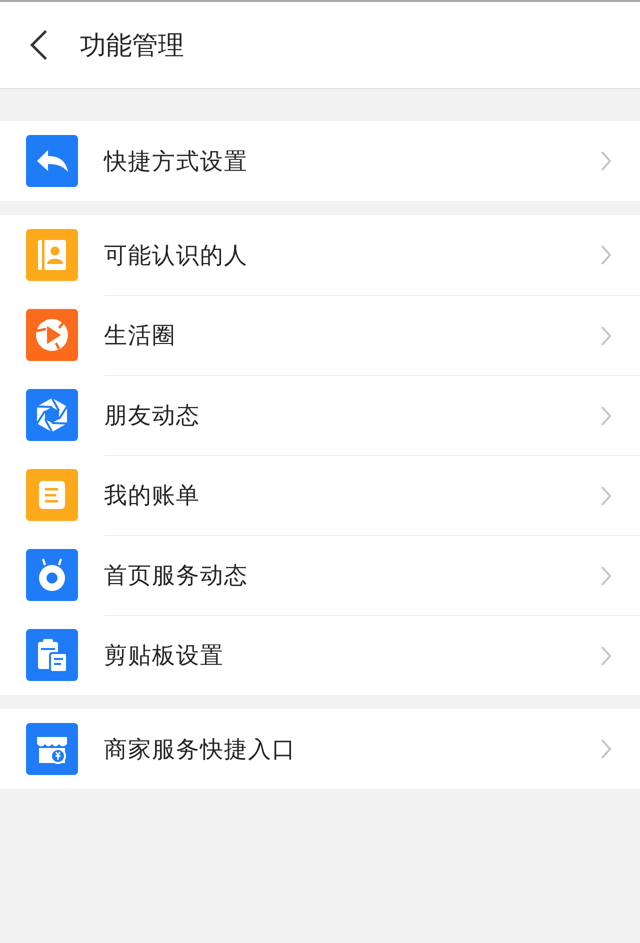 Image resolution: width=640 pixels, height=943 pixels. Describe the element at coordinates (152, 496) in the screenshot. I see `item-label: 我的账单` at that location.